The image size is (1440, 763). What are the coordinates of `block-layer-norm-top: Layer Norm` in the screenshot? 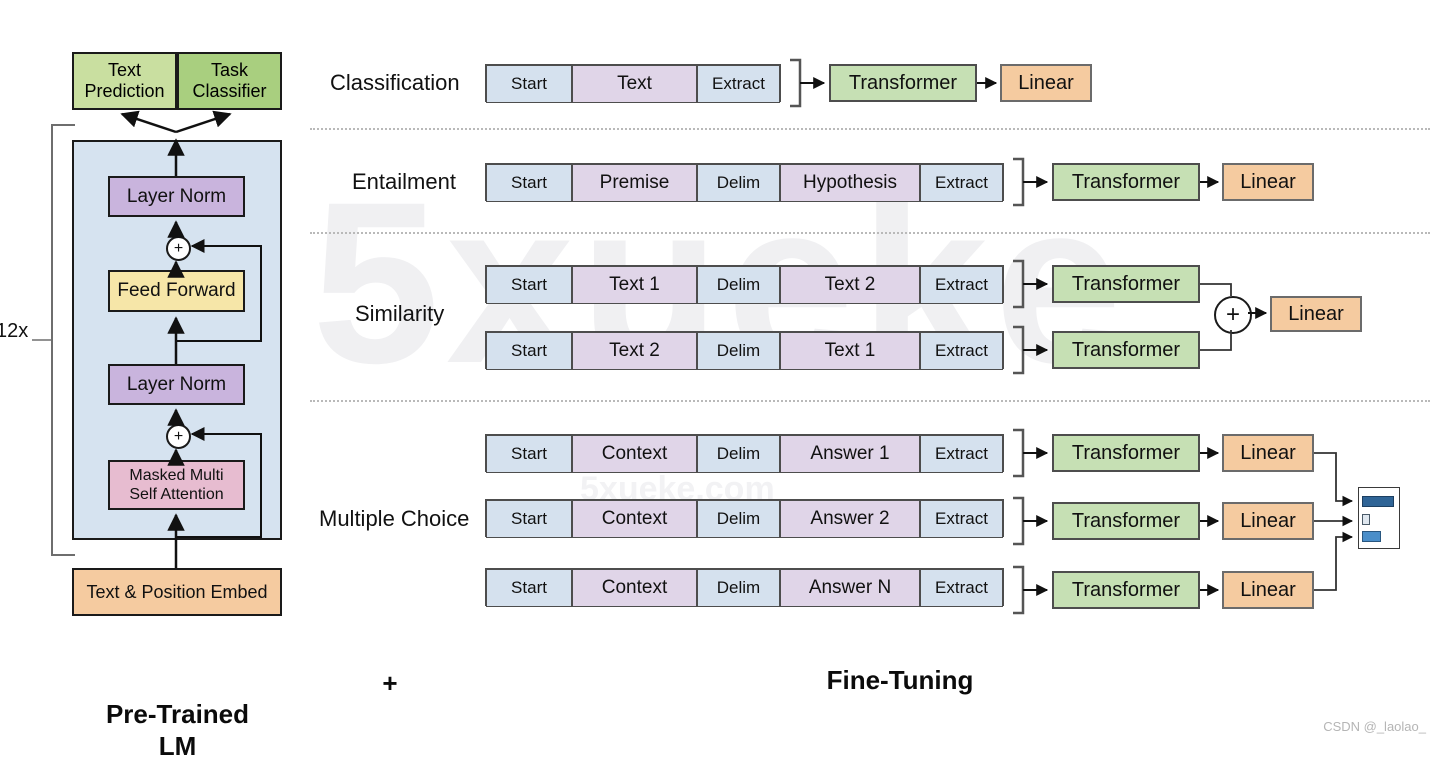 It's located at (176, 196).